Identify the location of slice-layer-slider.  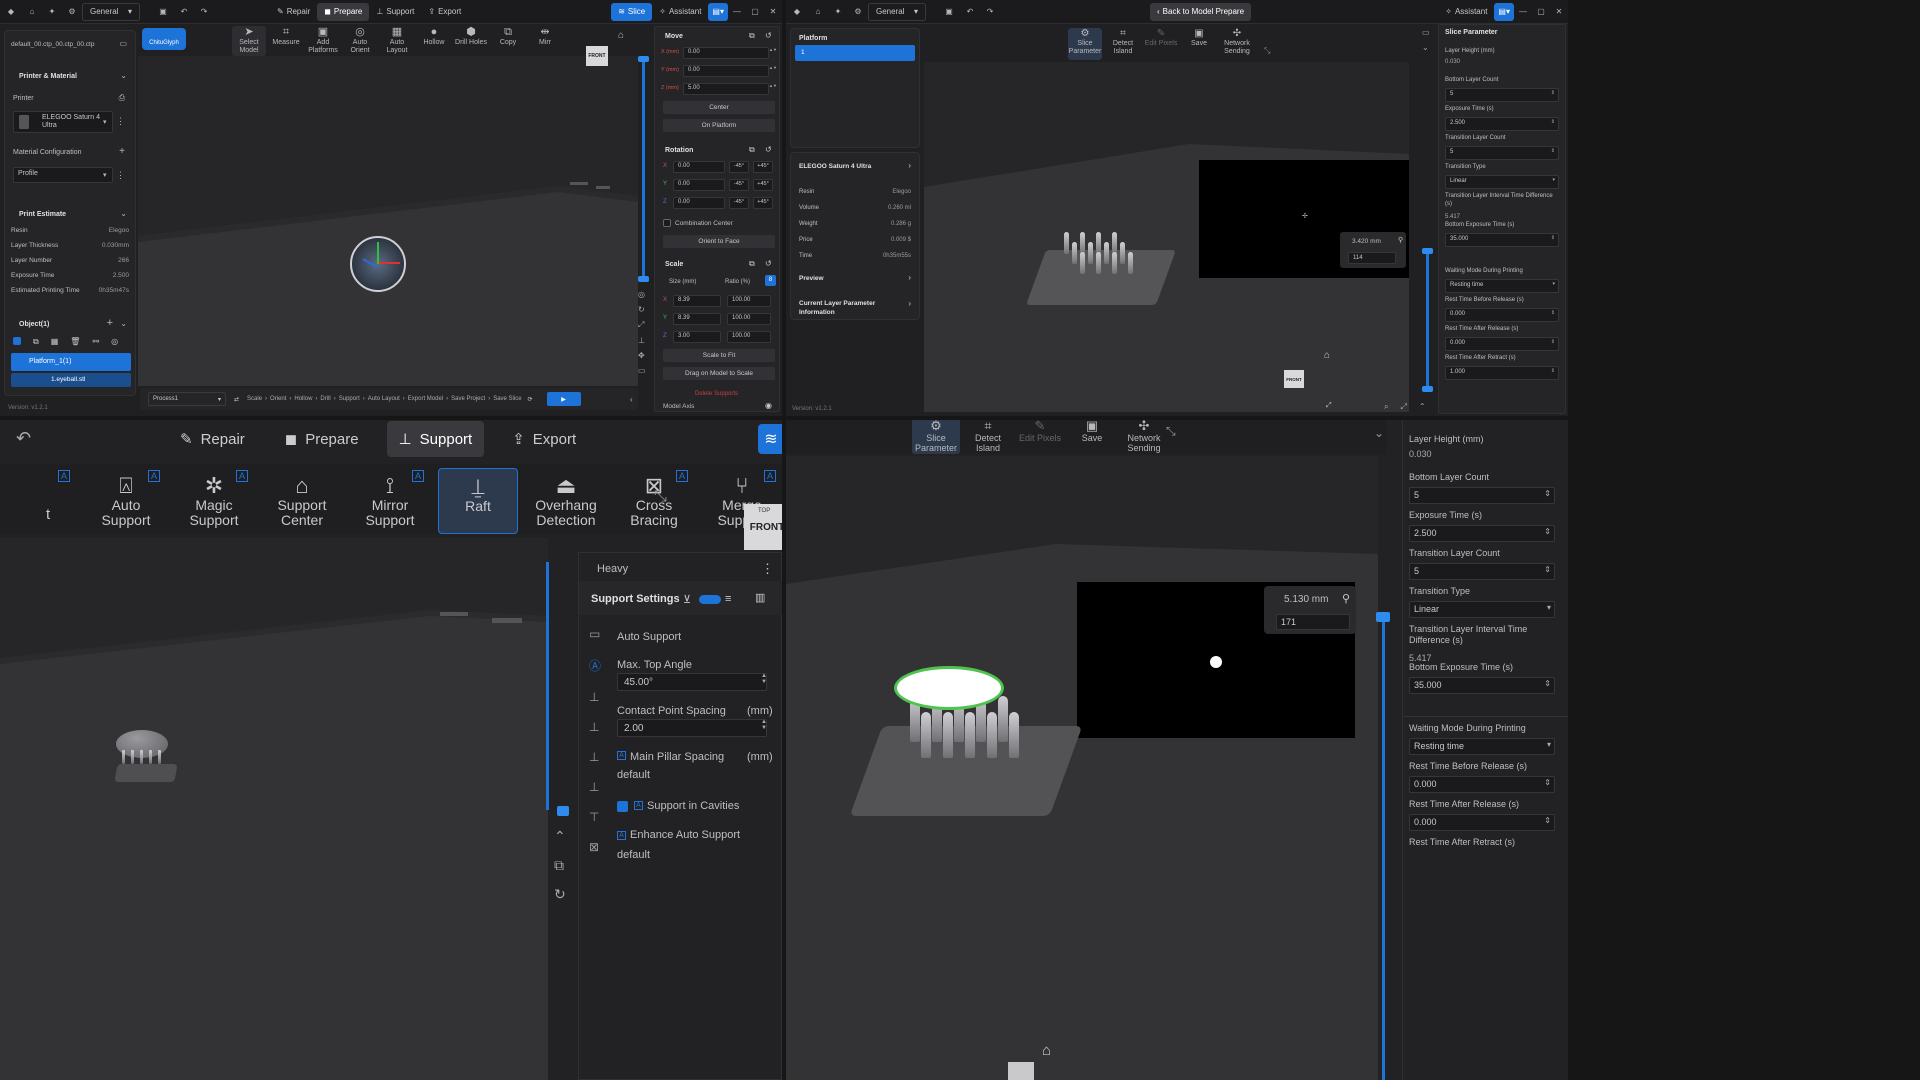
(1427, 320).